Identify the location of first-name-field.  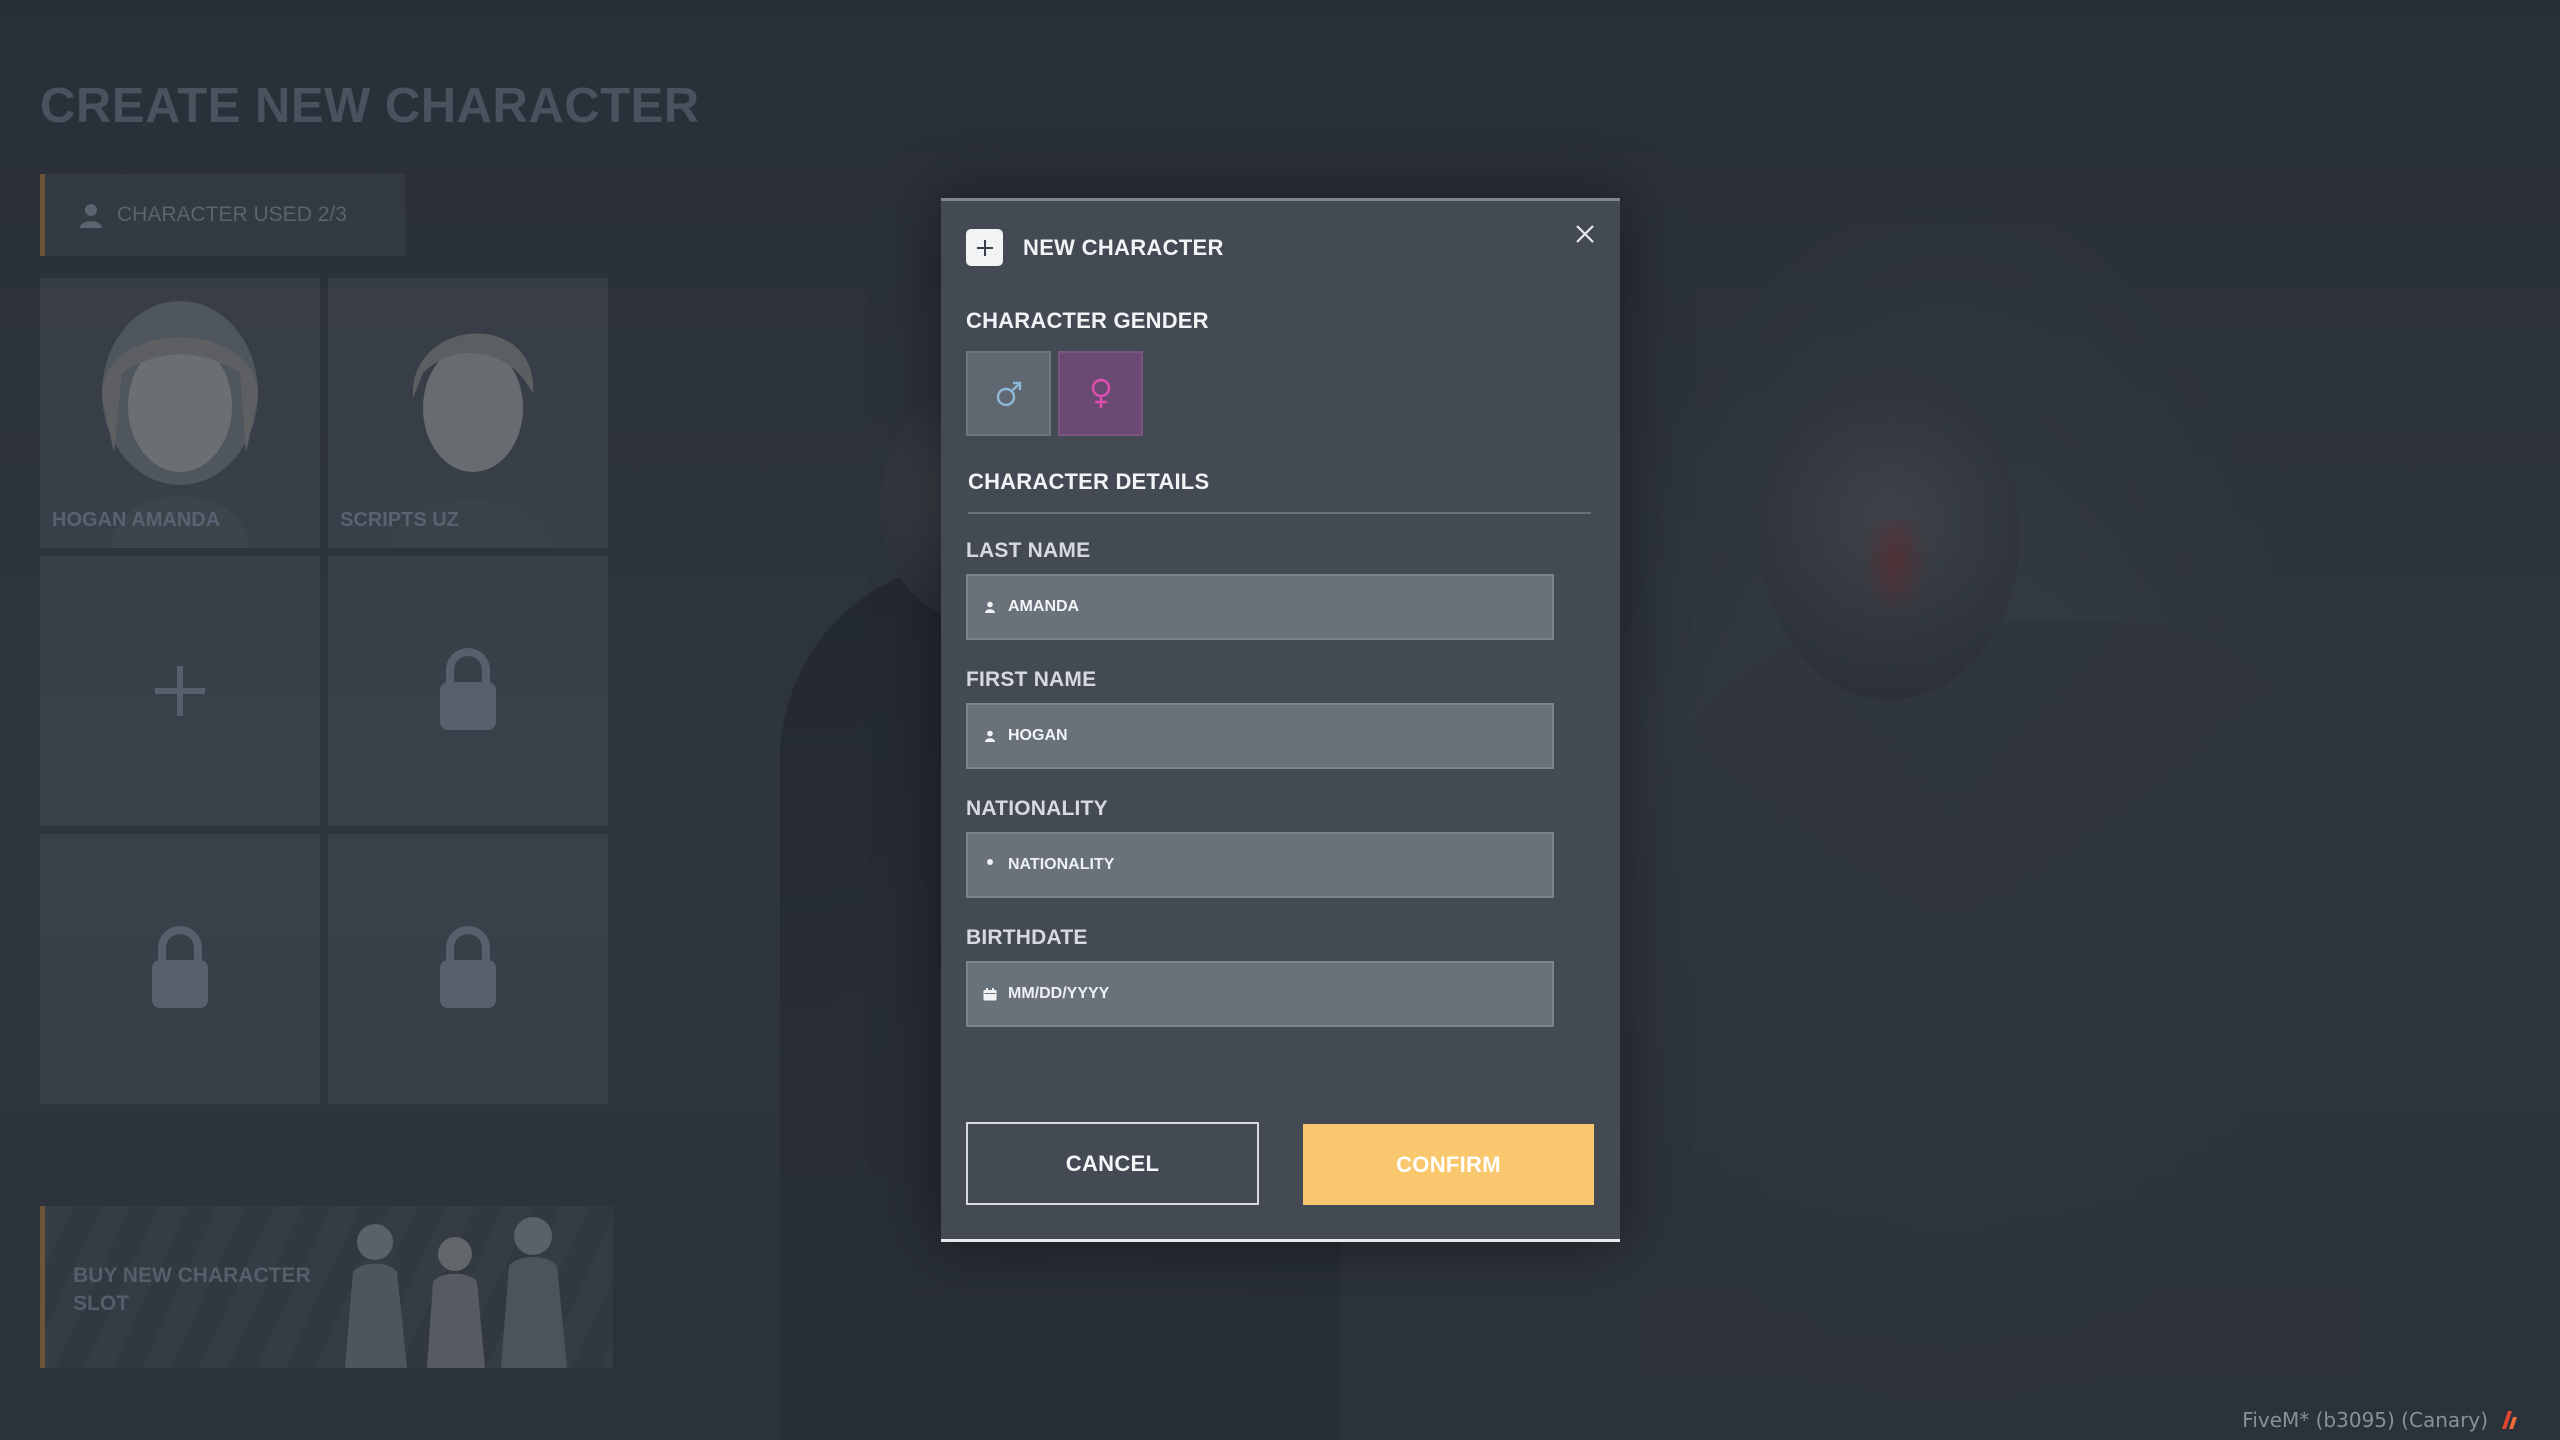
(1260, 736).